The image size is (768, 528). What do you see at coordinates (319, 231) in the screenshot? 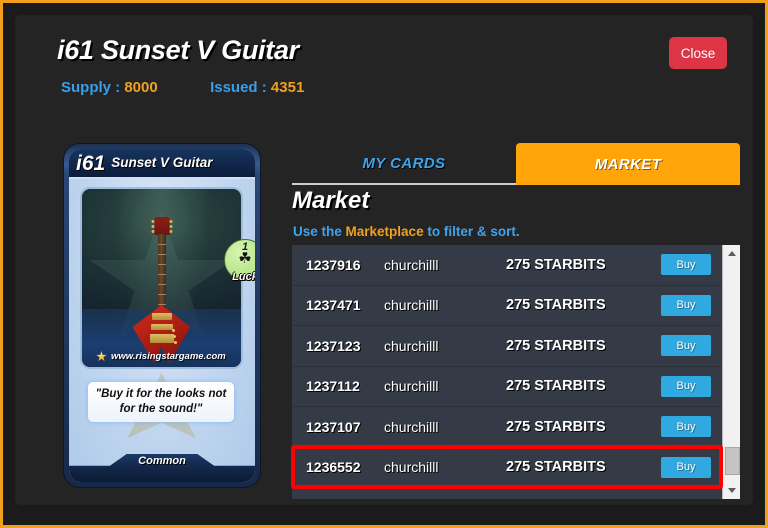
I see `subtitle-pre: Use the` at bounding box center [319, 231].